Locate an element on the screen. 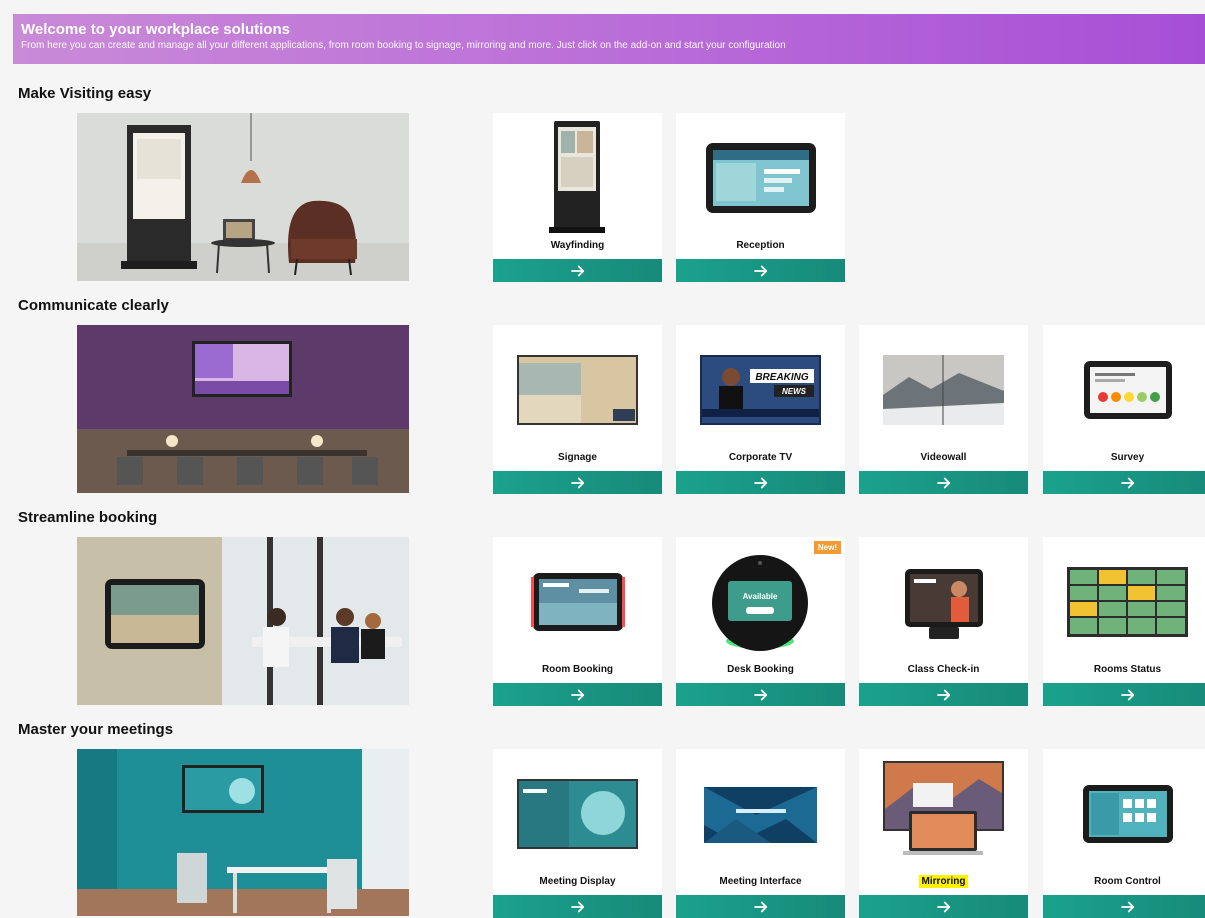 Image resolution: width=1205 pixels, height=918 pixels. card-meeting-interface: Meeting Interface is located at coordinates (760, 833).